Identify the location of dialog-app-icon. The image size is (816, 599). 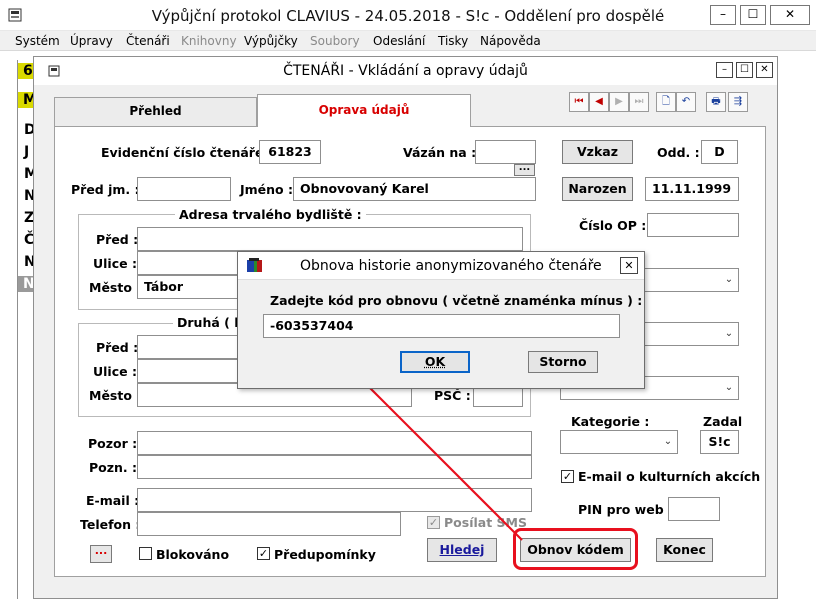
(255, 266).